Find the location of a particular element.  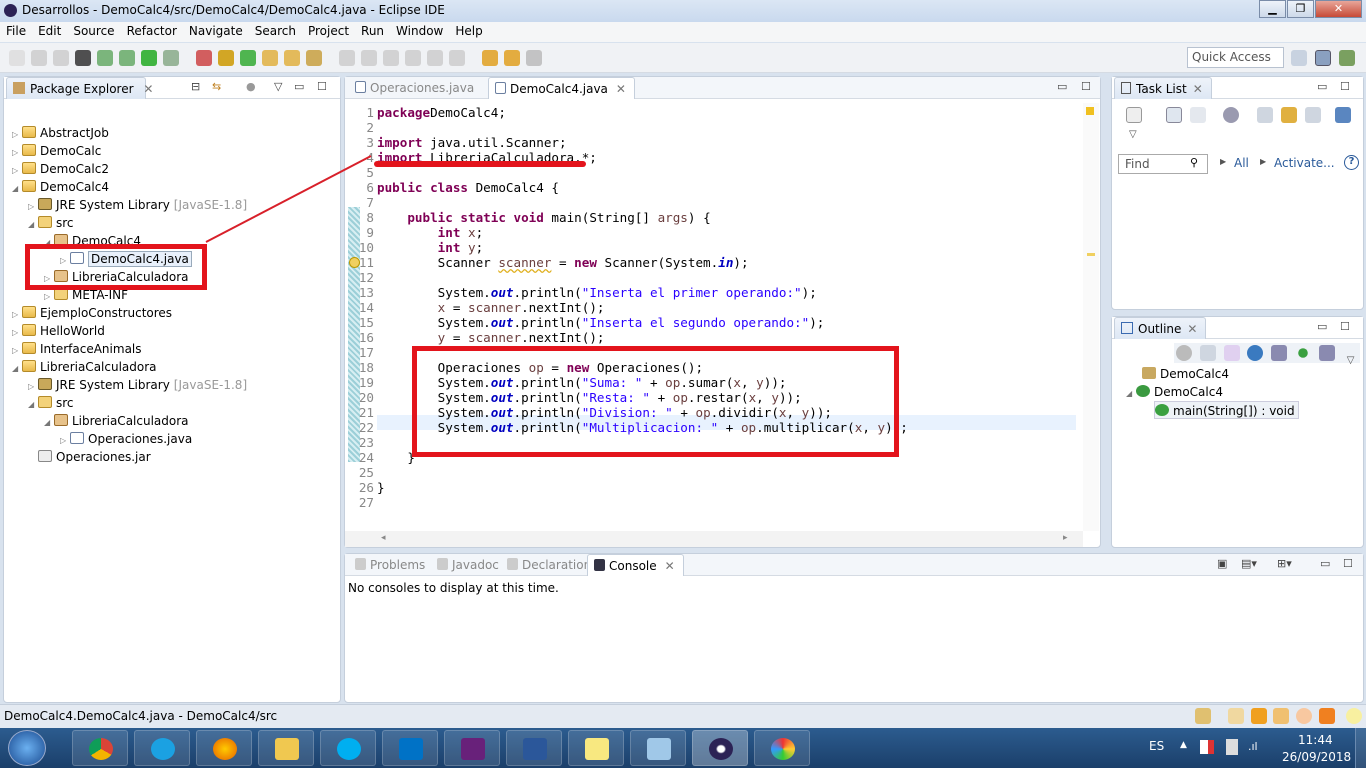

action-center-icon is located at coordinates (1207, 747).